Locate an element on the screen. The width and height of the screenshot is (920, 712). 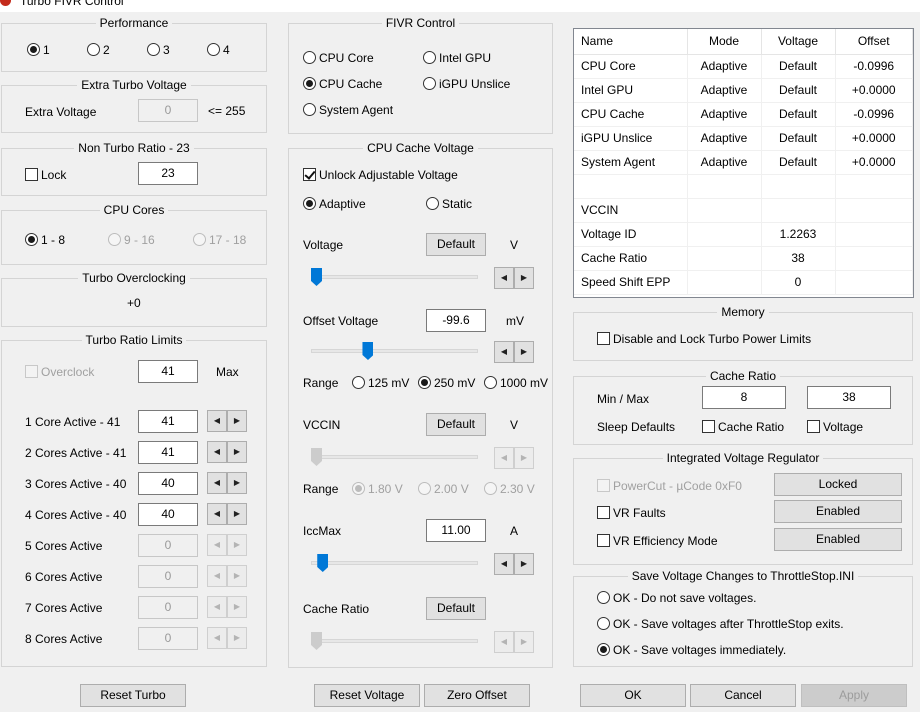
powercut-locked-button: Locked is located at coordinates (838, 484).